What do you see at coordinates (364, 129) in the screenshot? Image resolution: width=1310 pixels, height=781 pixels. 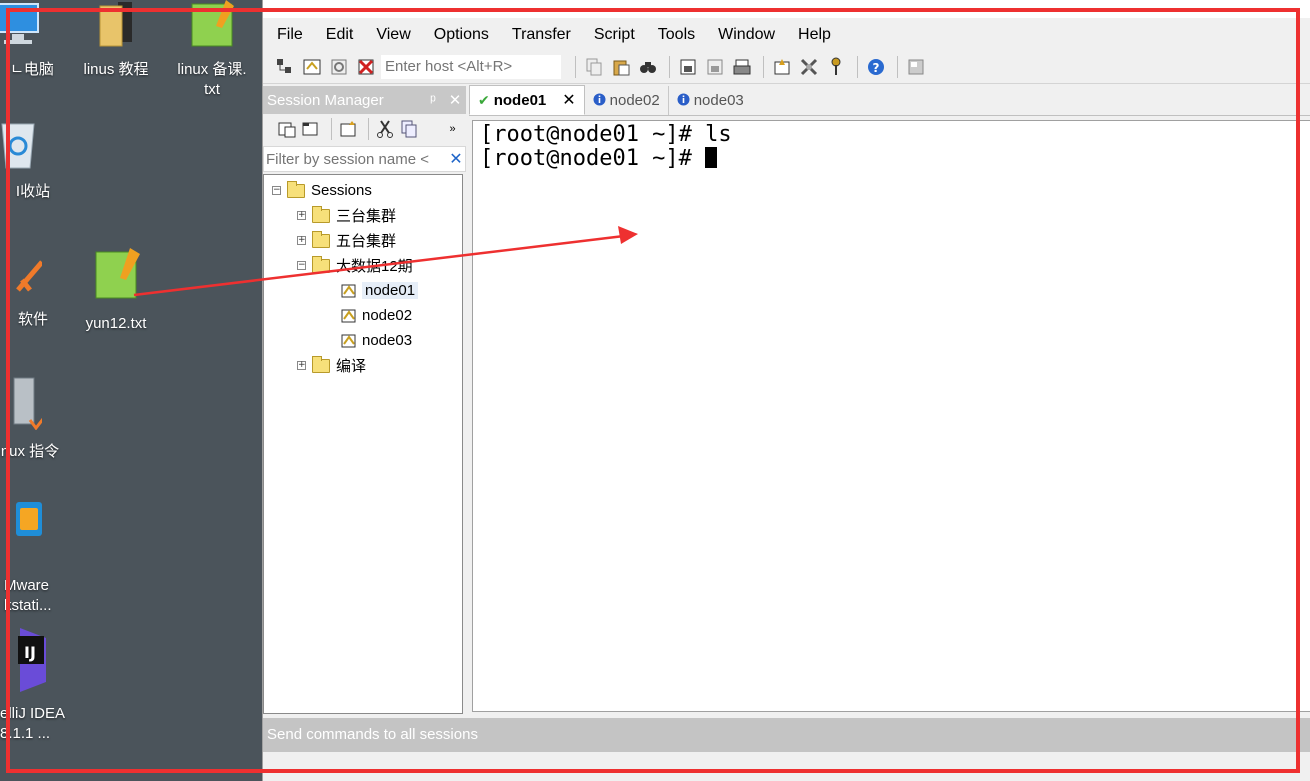 I see `session-manager-toolbar: »` at bounding box center [364, 129].